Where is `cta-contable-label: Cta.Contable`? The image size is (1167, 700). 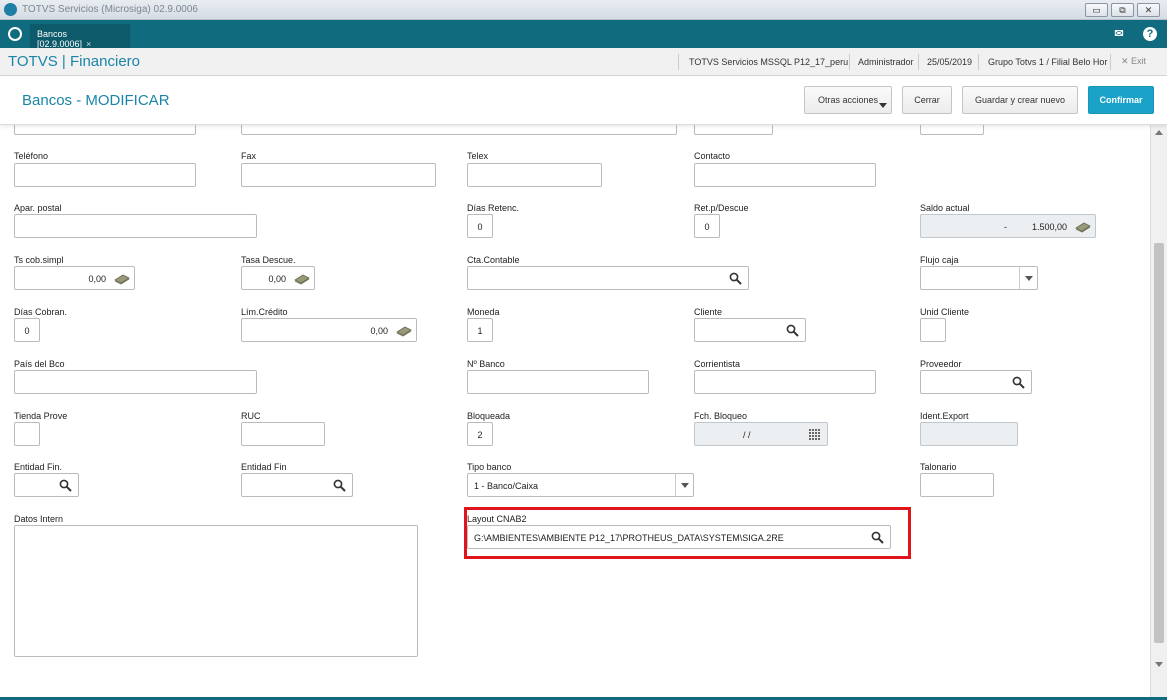
cta-contable-label: Cta.Contable is located at coordinates (493, 260).